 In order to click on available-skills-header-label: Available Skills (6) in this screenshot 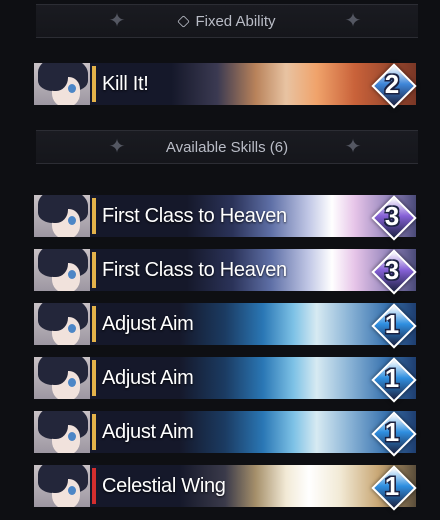, I will do `click(227, 147)`.